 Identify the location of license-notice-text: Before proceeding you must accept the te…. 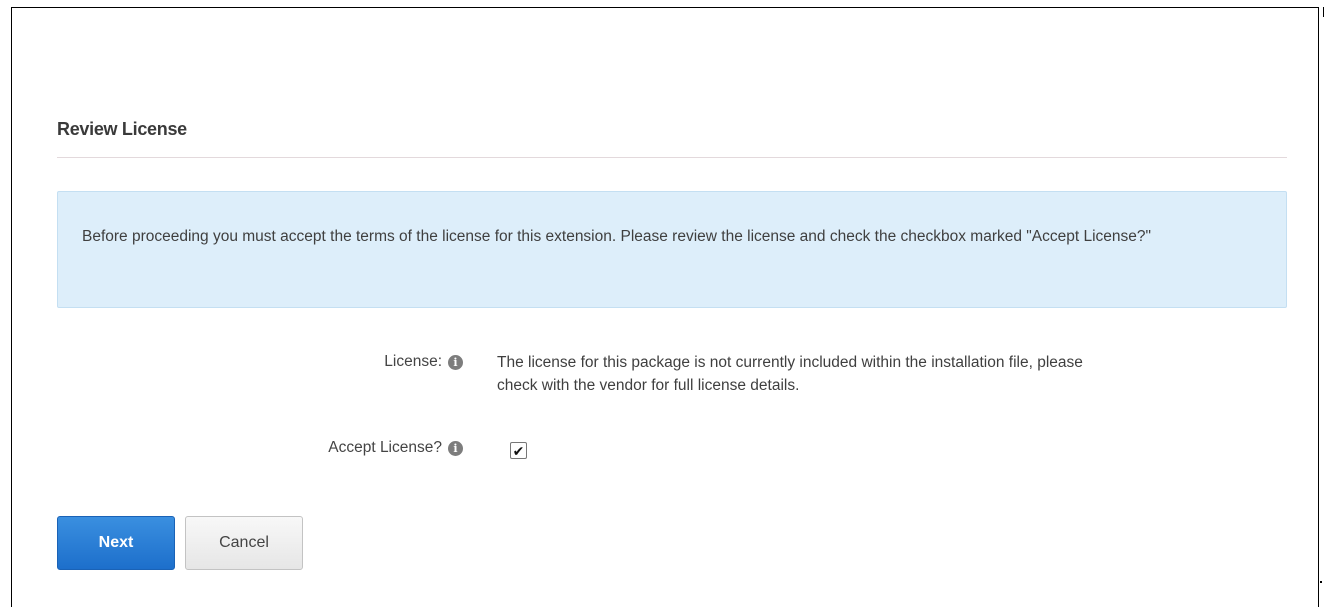
(617, 236).